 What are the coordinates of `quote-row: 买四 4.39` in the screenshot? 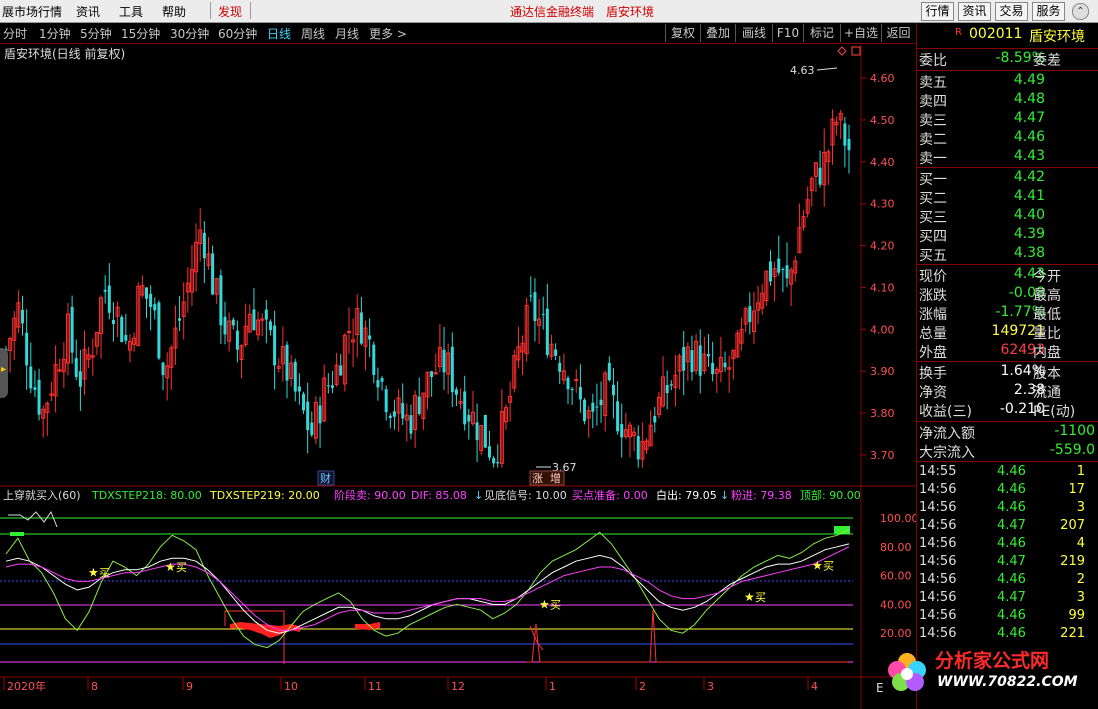 It's located at (1002, 235).